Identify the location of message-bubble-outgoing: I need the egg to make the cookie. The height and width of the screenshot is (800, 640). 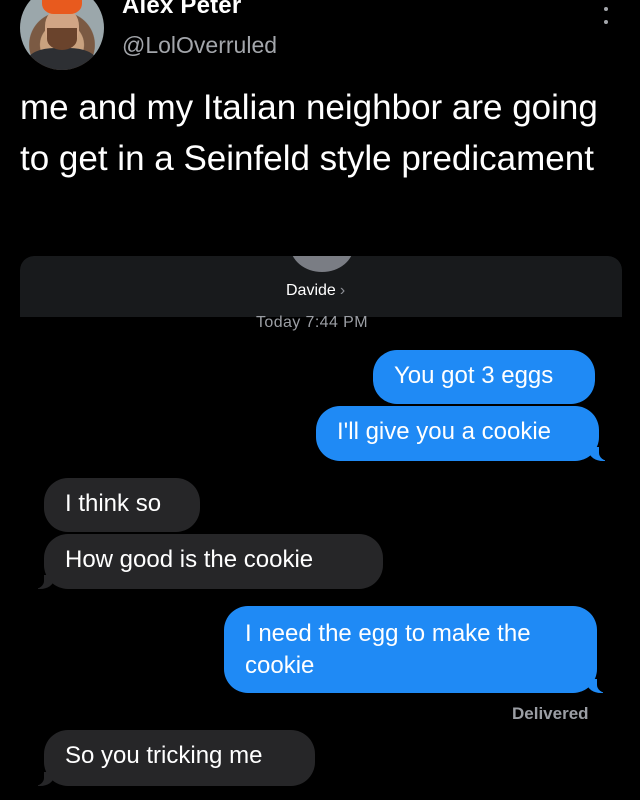
(417, 649).